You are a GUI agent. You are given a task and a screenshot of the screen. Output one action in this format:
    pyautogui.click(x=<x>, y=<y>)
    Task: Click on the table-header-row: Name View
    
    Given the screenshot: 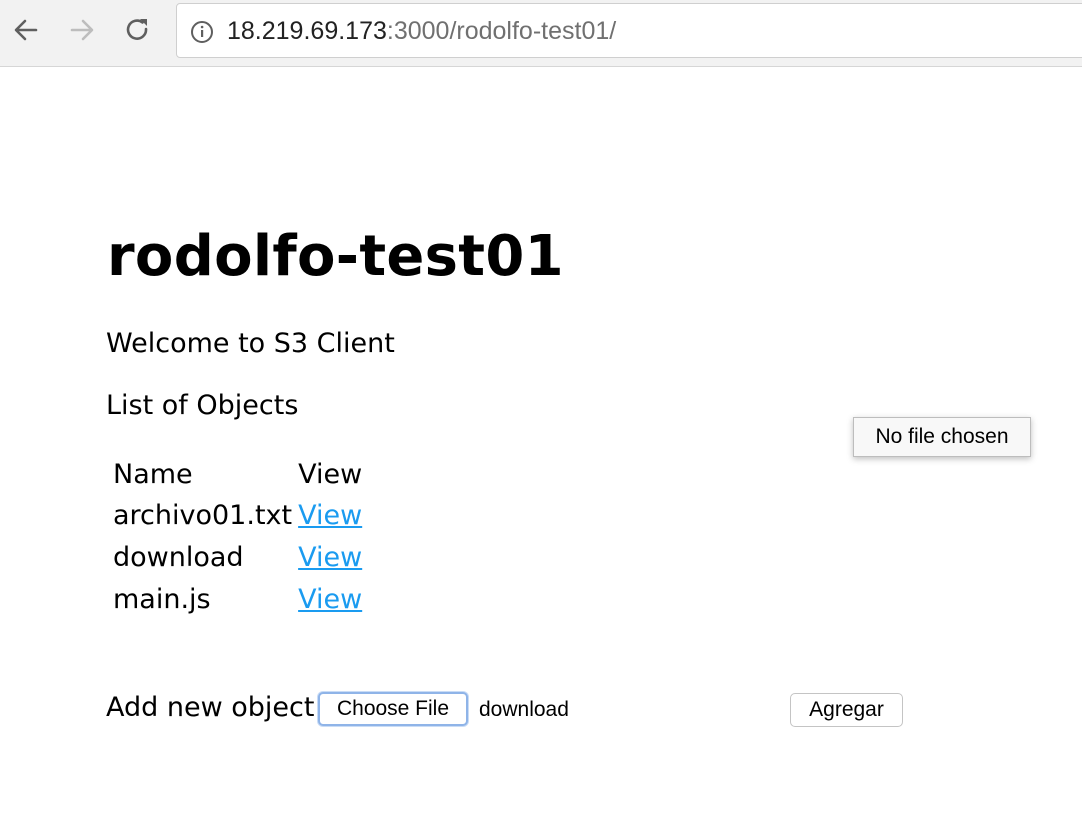 What is the action you would take?
    pyautogui.click(x=237, y=474)
    